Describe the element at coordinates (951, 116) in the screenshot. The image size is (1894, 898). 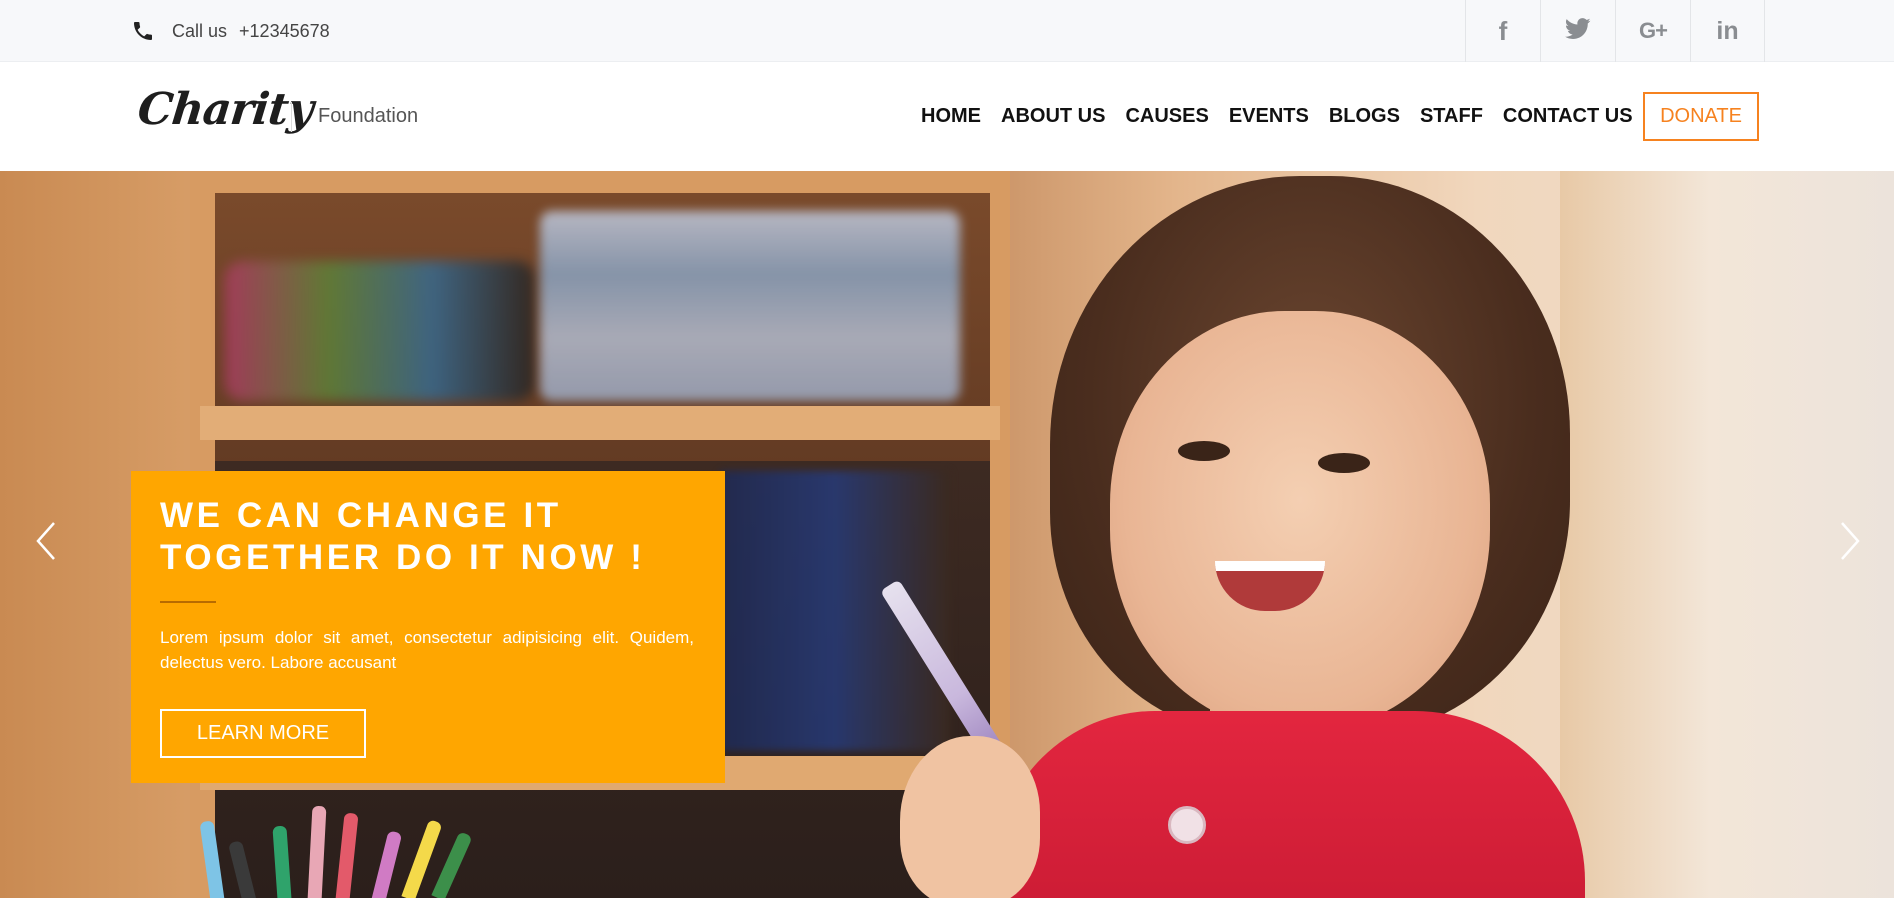
I see `nav-item-home: HOME` at that location.